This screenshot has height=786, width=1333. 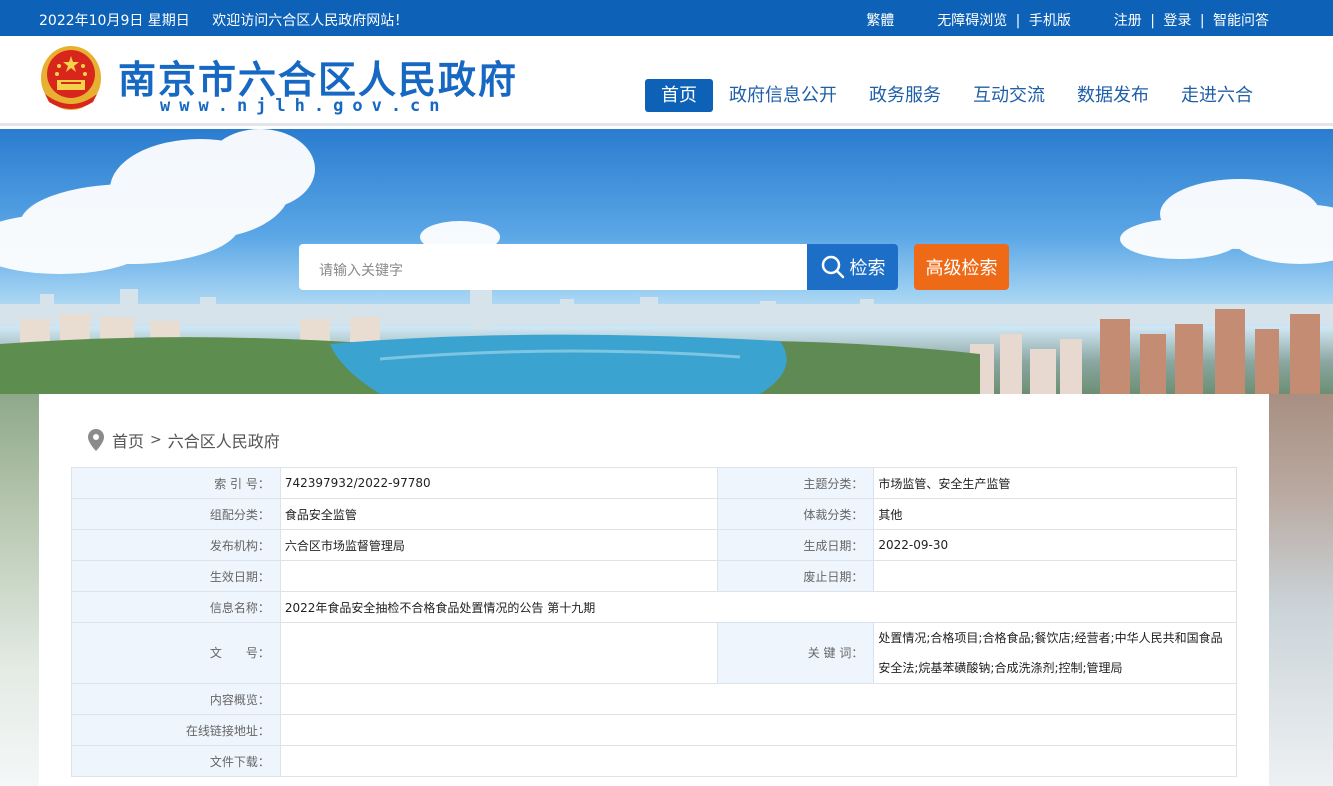 I want to click on expire-date-label: 废止日期：, so click(x=796, y=576).